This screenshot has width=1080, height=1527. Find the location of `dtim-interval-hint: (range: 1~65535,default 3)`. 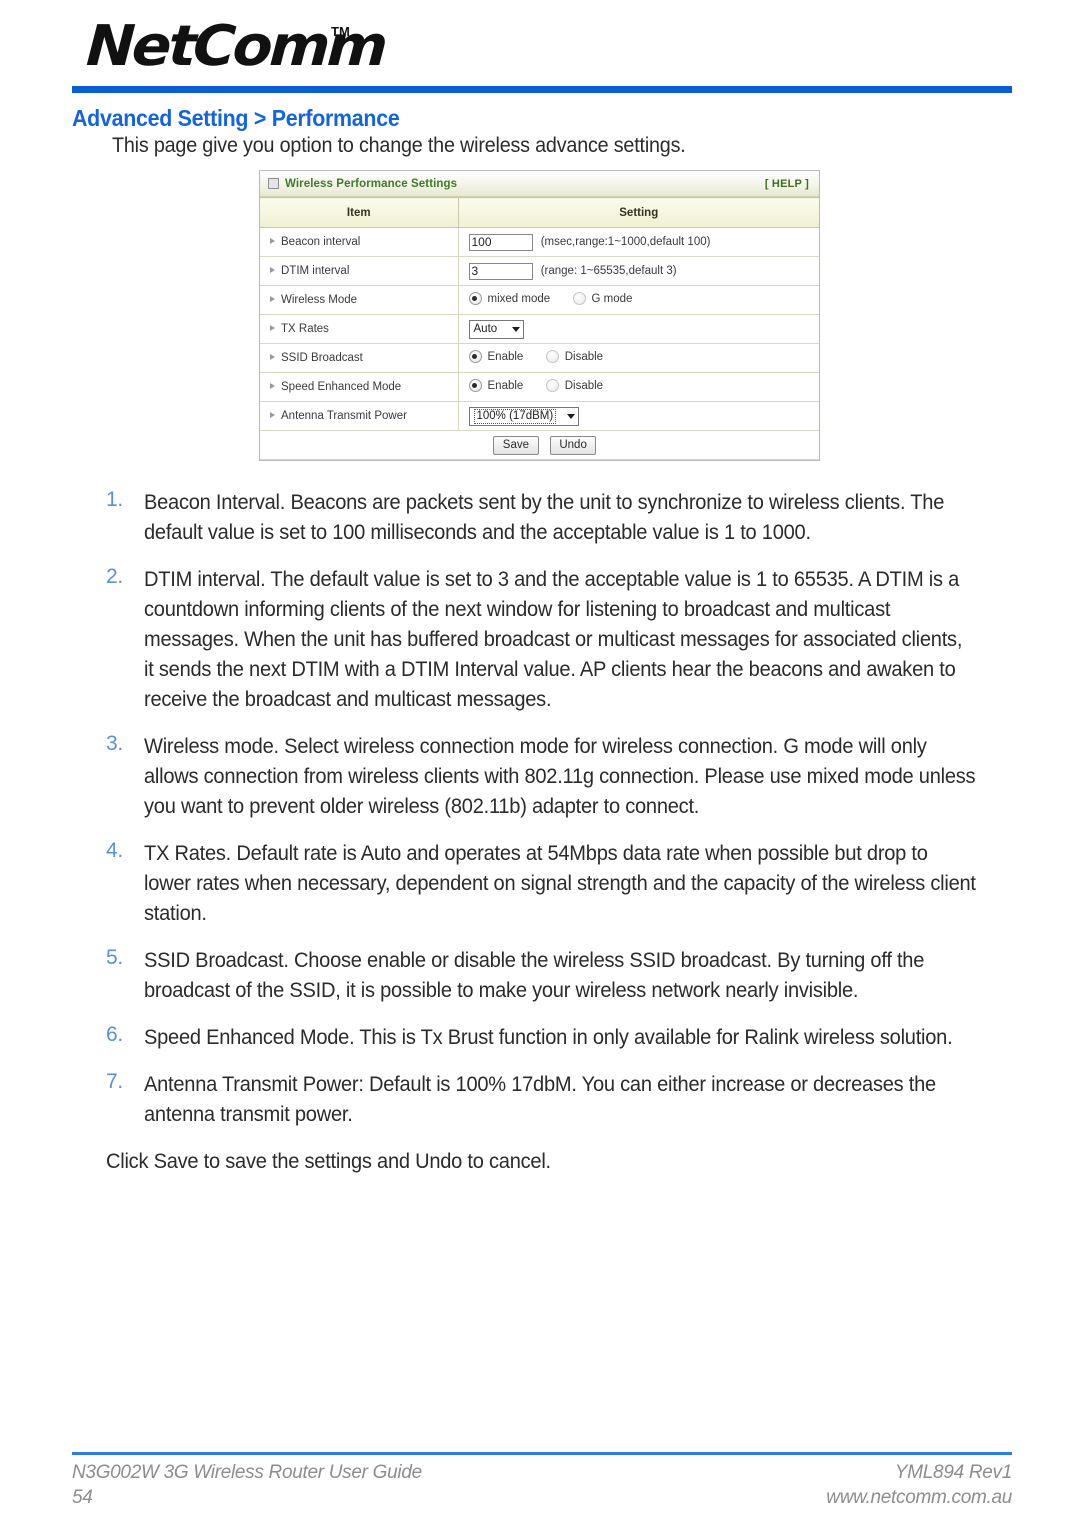

dtim-interval-hint: (range: 1~65535,default 3) is located at coordinates (608, 271).